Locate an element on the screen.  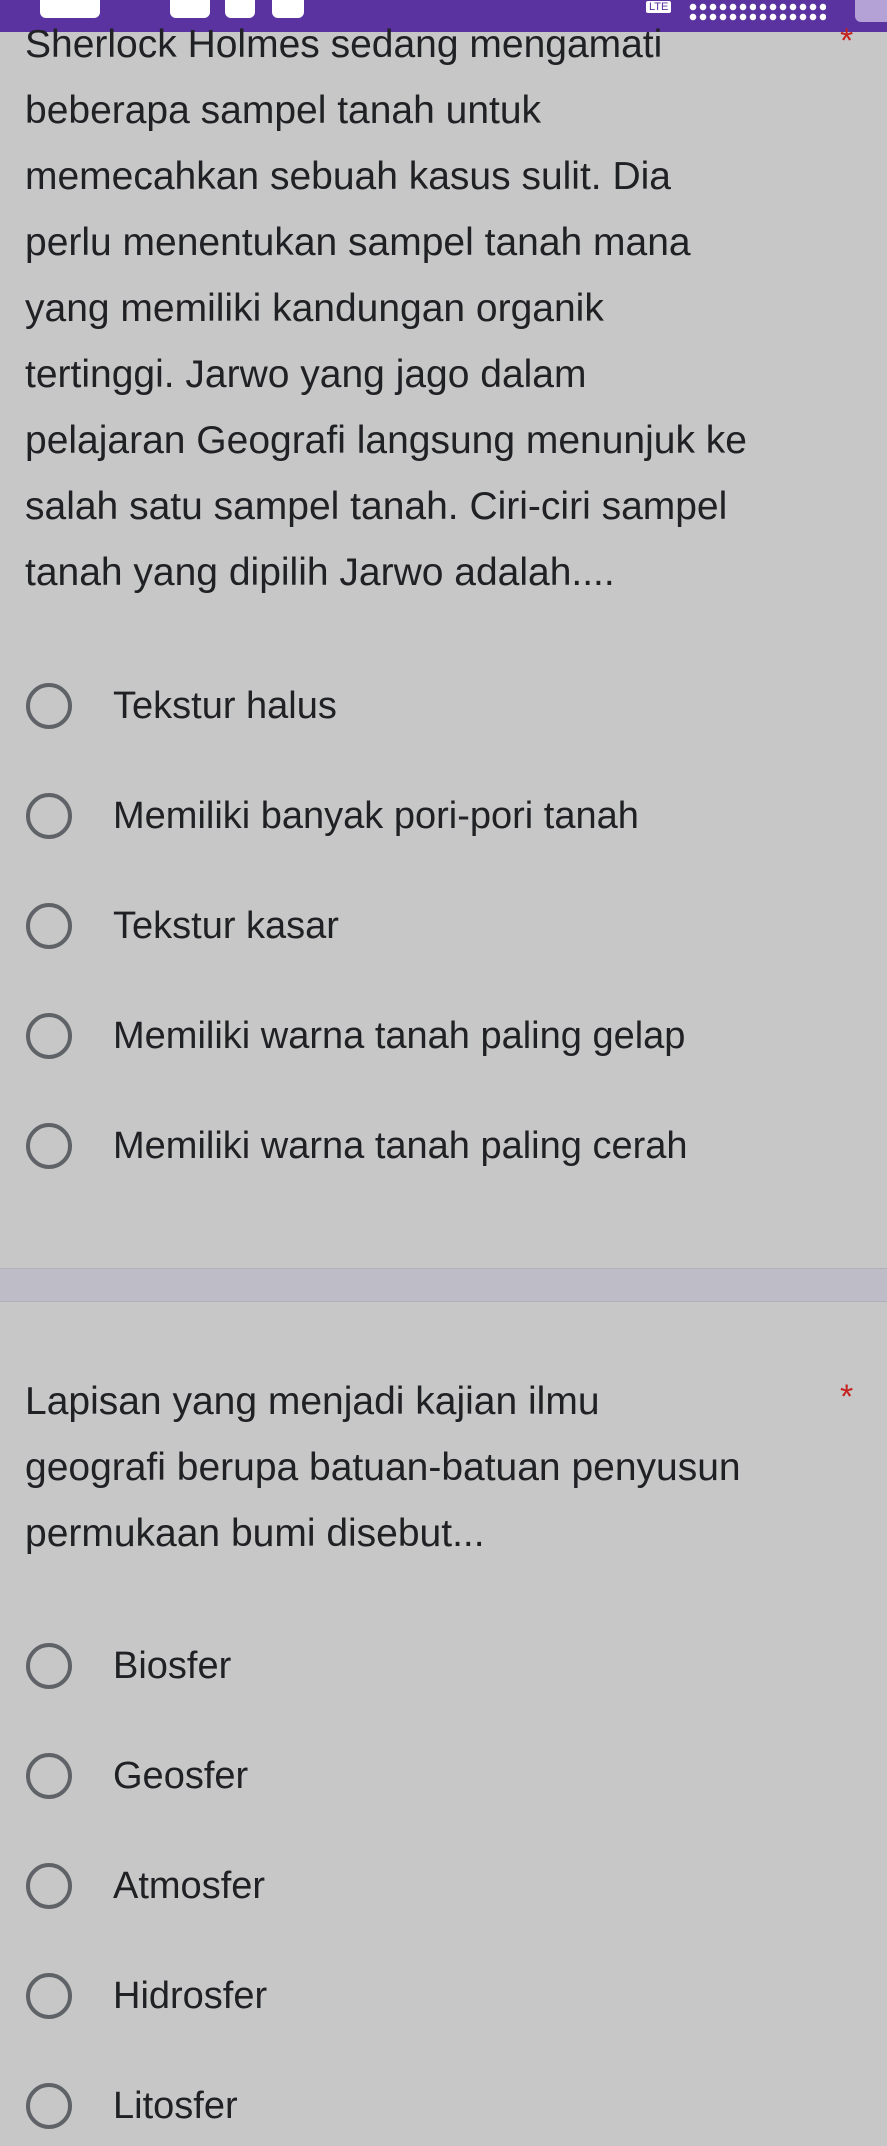
option-atmosfer: Atmosfer is located at coordinates (443, 1886).